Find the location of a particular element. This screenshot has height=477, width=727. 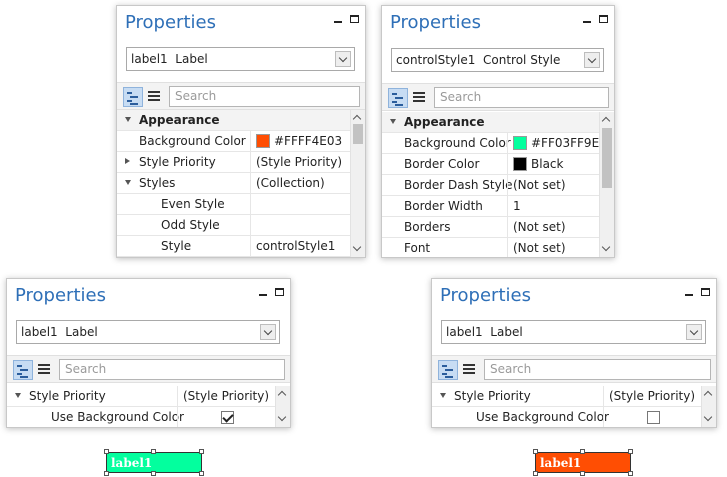

object-selector: controlStyle1 Control Style is located at coordinates (497, 60).